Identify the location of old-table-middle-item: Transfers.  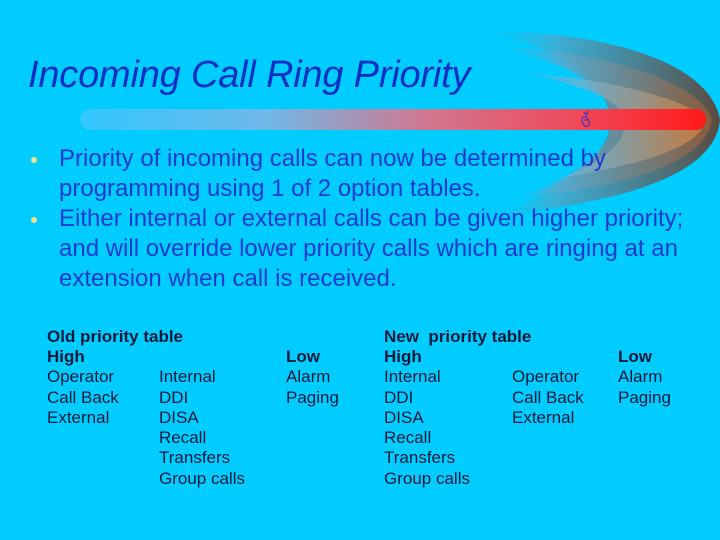
(195, 458).